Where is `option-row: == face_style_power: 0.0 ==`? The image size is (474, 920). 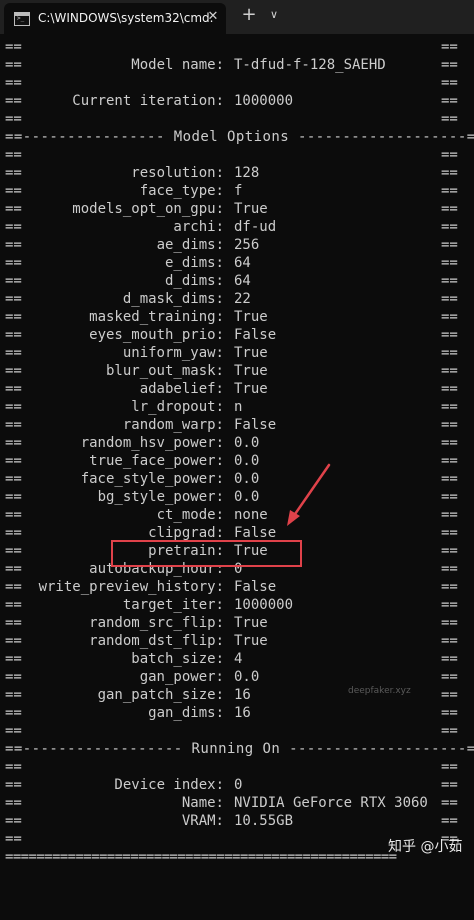
option-row: == face_style_power: 0.0 == is located at coordinates (231, 479).